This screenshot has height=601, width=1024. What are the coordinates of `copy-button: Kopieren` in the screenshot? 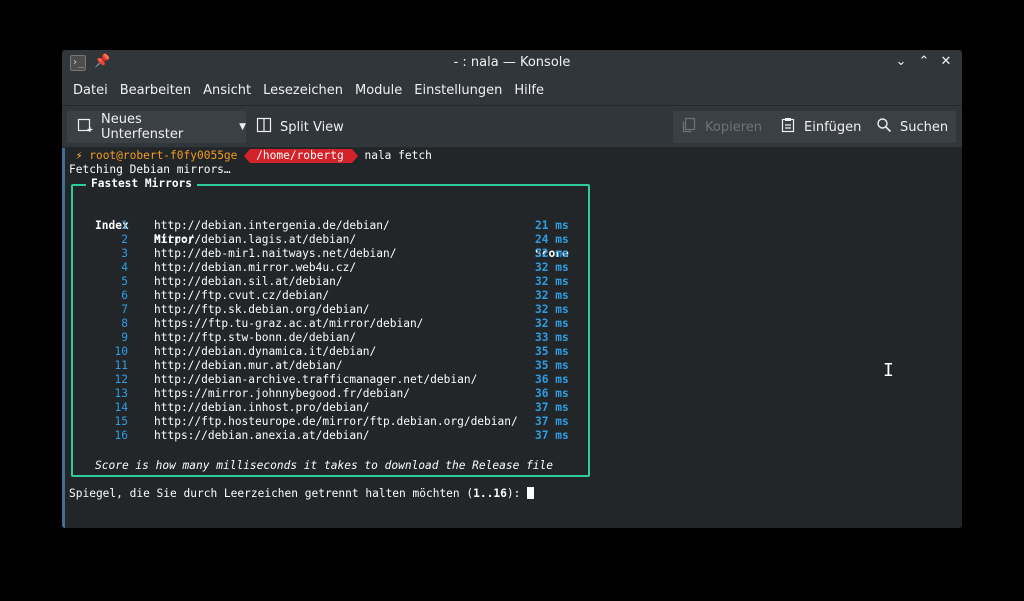 It's located at (724, 127).